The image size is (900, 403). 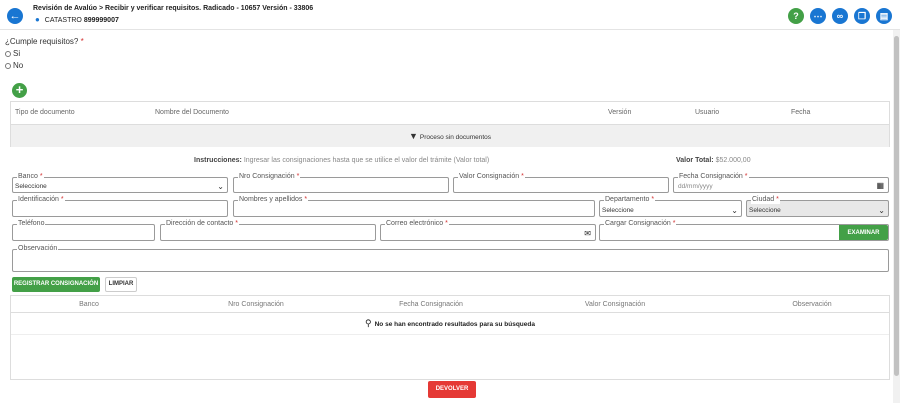 I want to click on examinar-button: EXAMINAR, so click(x=863, y=232).